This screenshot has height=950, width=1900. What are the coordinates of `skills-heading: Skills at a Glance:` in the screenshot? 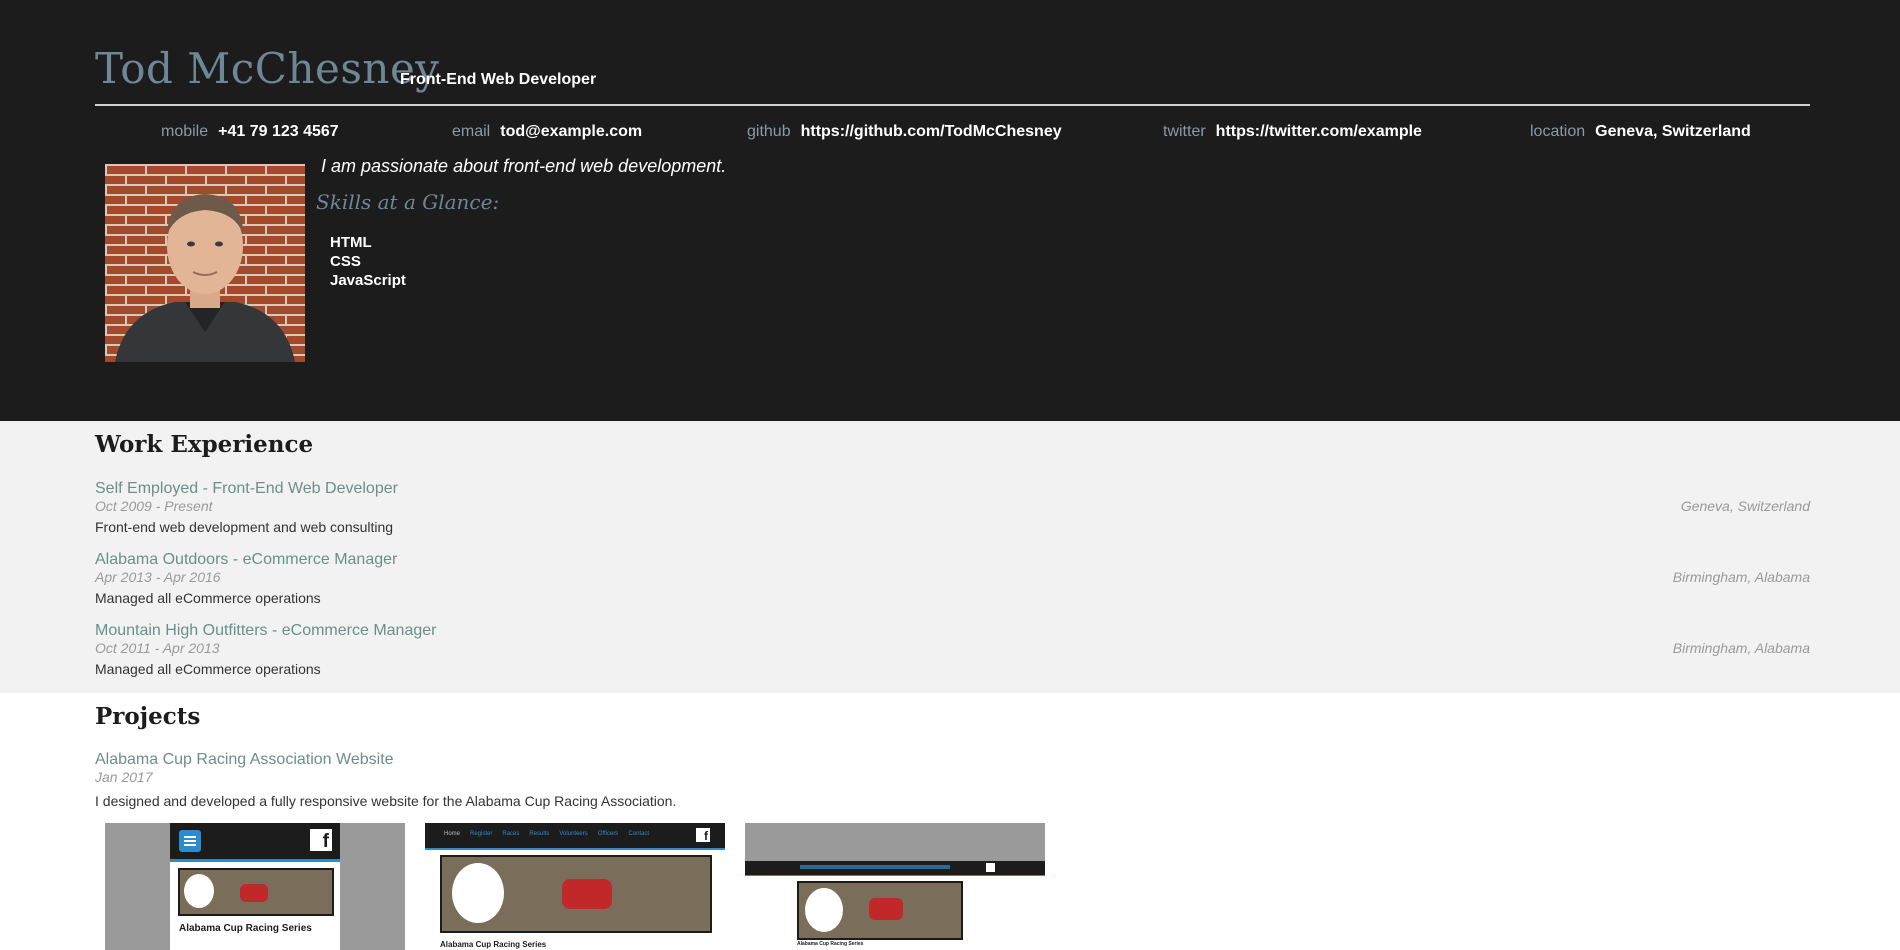 It's located at (408, 202).